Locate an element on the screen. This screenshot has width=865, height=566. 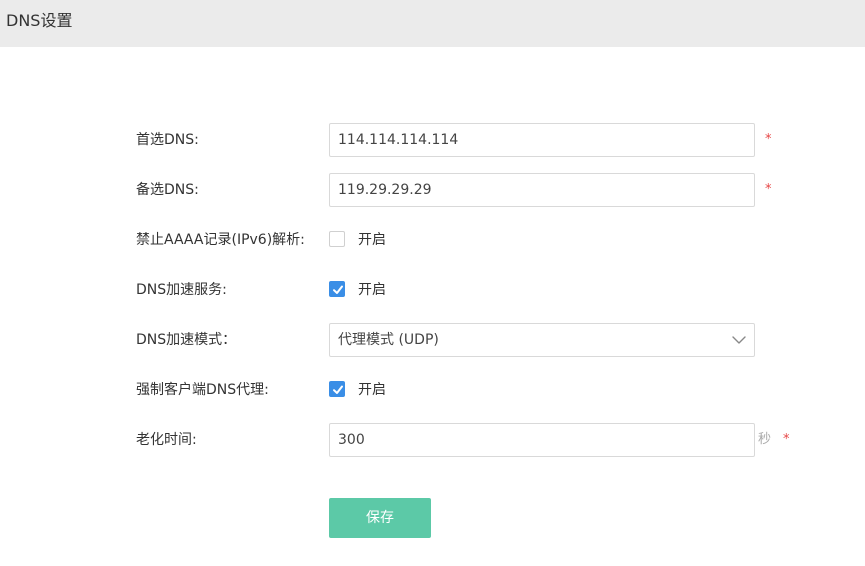
secondary-dns-value: 119.29.29.29 is located at coordinates (385, 190).